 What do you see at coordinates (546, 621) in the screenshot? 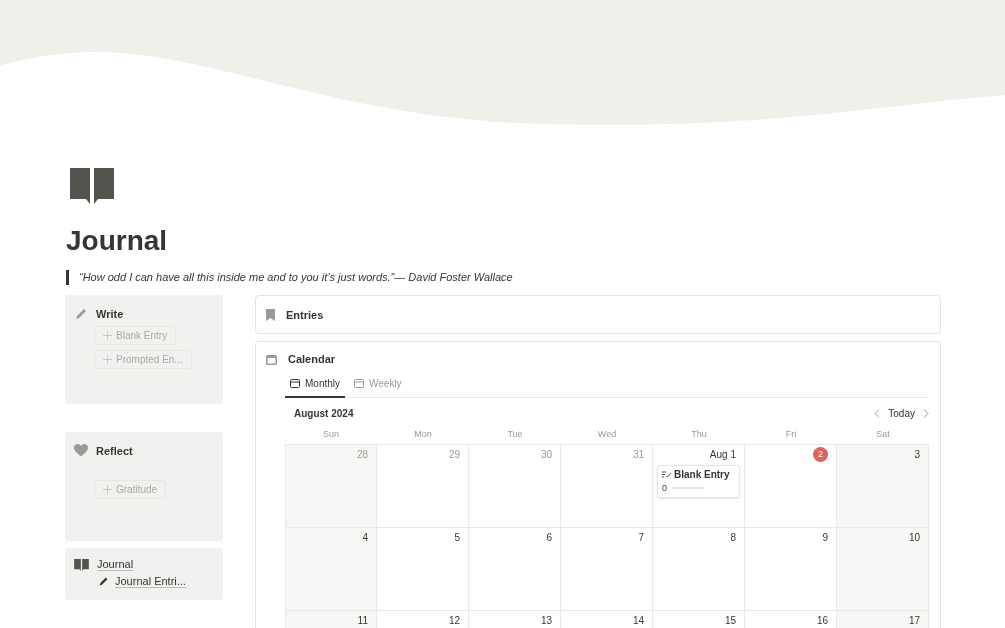
I see `day-number: 13` at bounding box center [546, 621].